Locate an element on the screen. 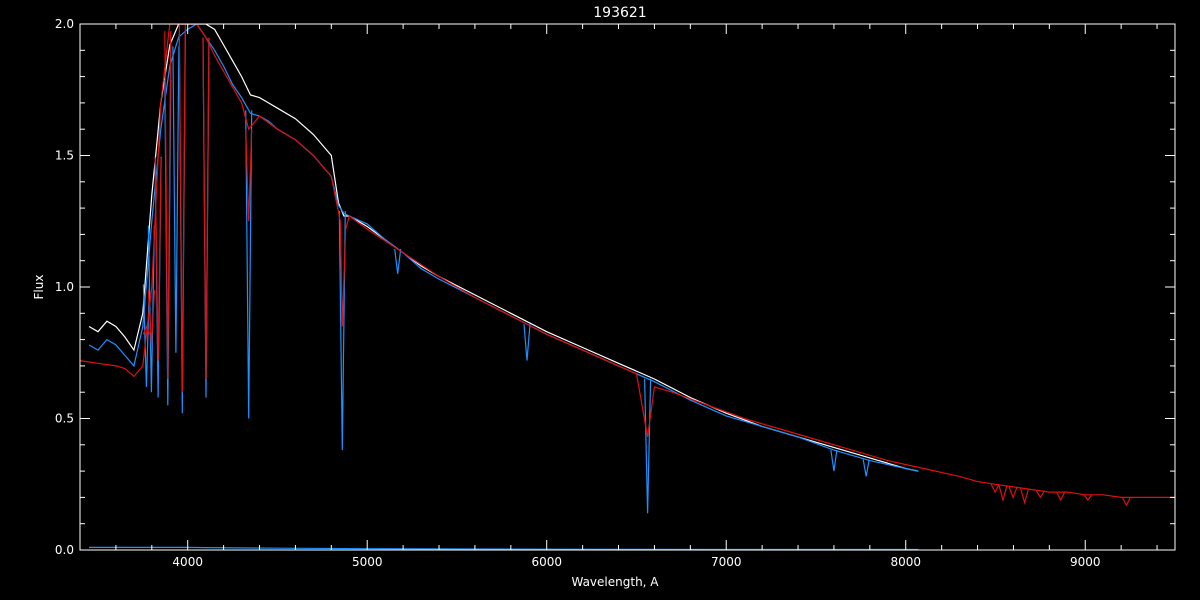 The height and width of the screenshot is (600, 1200). x-axis-label: Wavelength, A is located at coordinates (615, 582).